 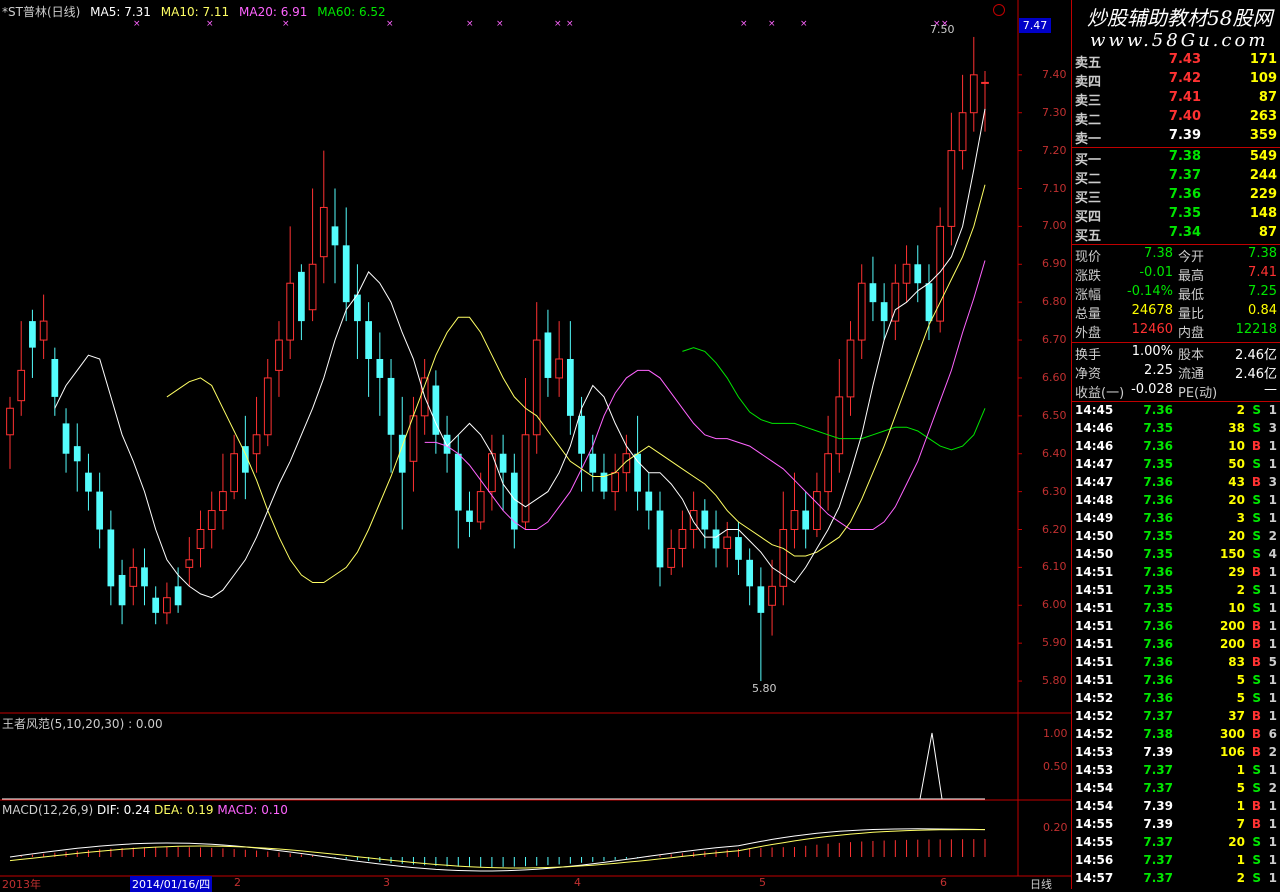 What do you see at coordinates (1094, 878) in the screenshot?
I see `tick-time: 14:57` at bounding box center [1094, 878].